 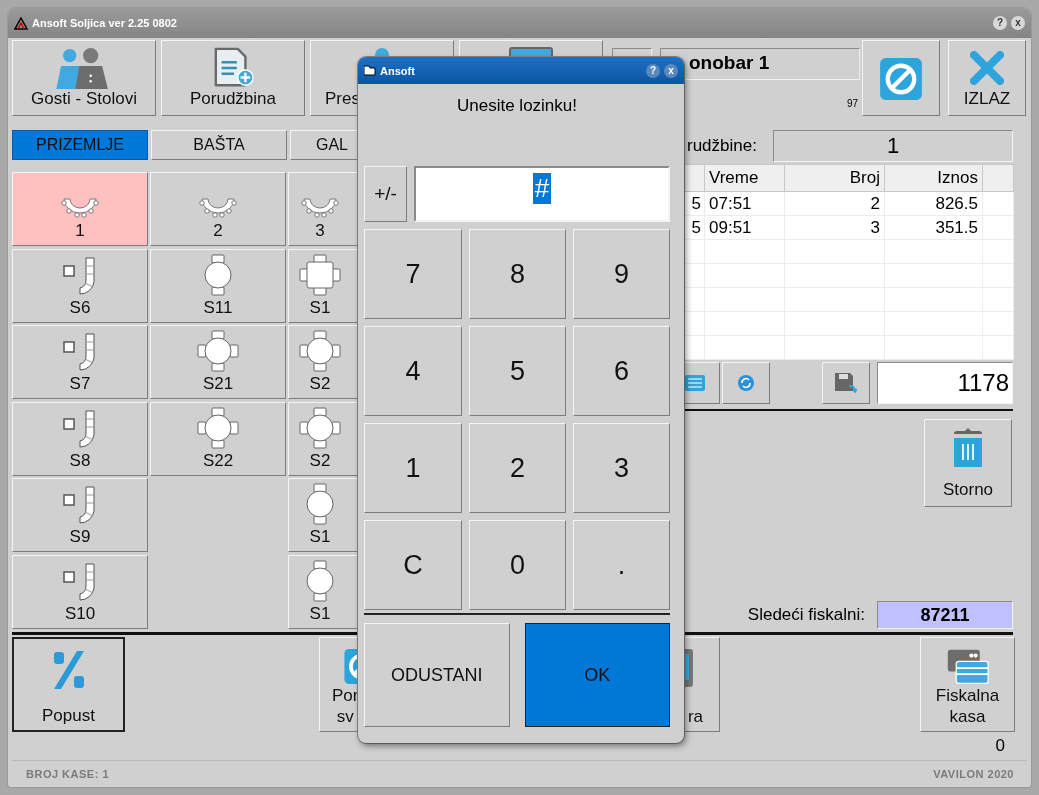 What do you see at coordinates (933, 203) in the screenshot?
I see `table-cell: 826.5` at bounding box center [933, 203].